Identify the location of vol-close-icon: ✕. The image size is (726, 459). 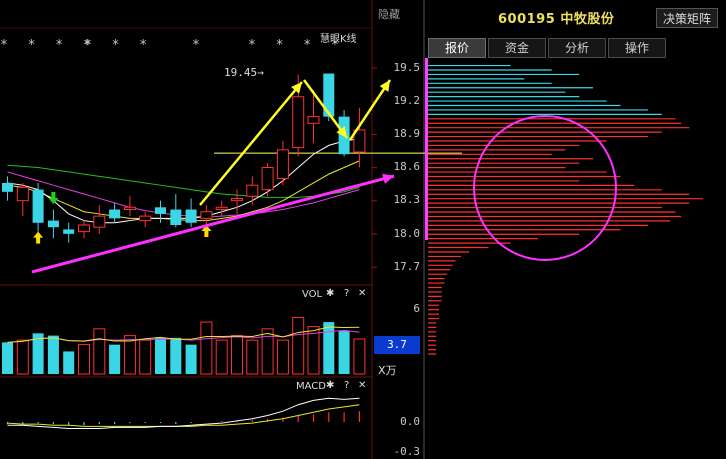
(362, 293).